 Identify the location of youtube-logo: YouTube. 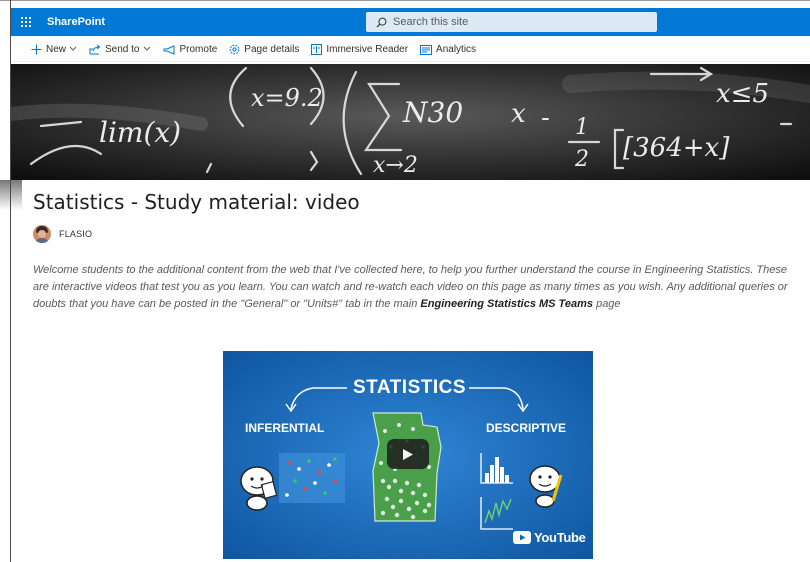
(549, 537).